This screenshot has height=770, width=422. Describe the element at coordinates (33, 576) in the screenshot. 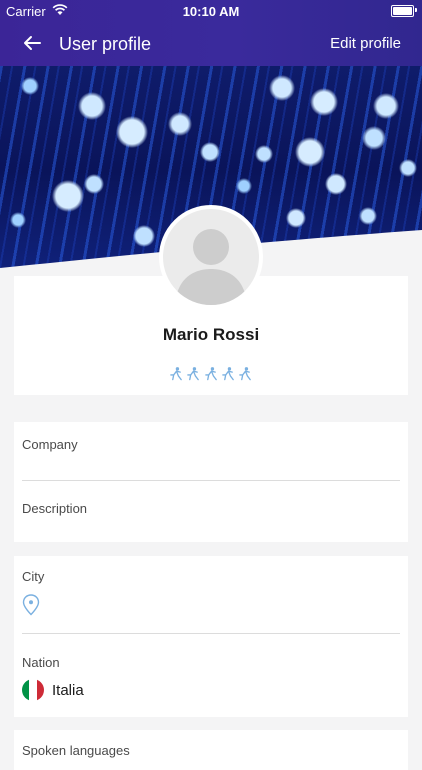

I see `city-label: City` at that location.